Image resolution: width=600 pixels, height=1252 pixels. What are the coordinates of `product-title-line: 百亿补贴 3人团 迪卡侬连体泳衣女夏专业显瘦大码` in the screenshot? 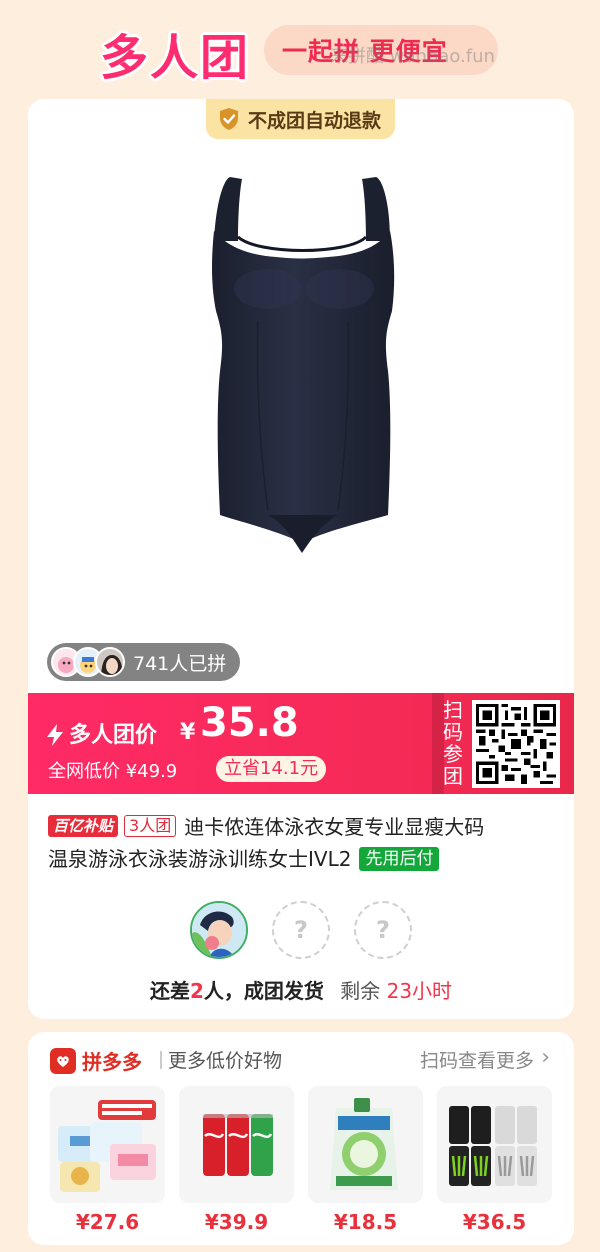 It's located at (308, 827).